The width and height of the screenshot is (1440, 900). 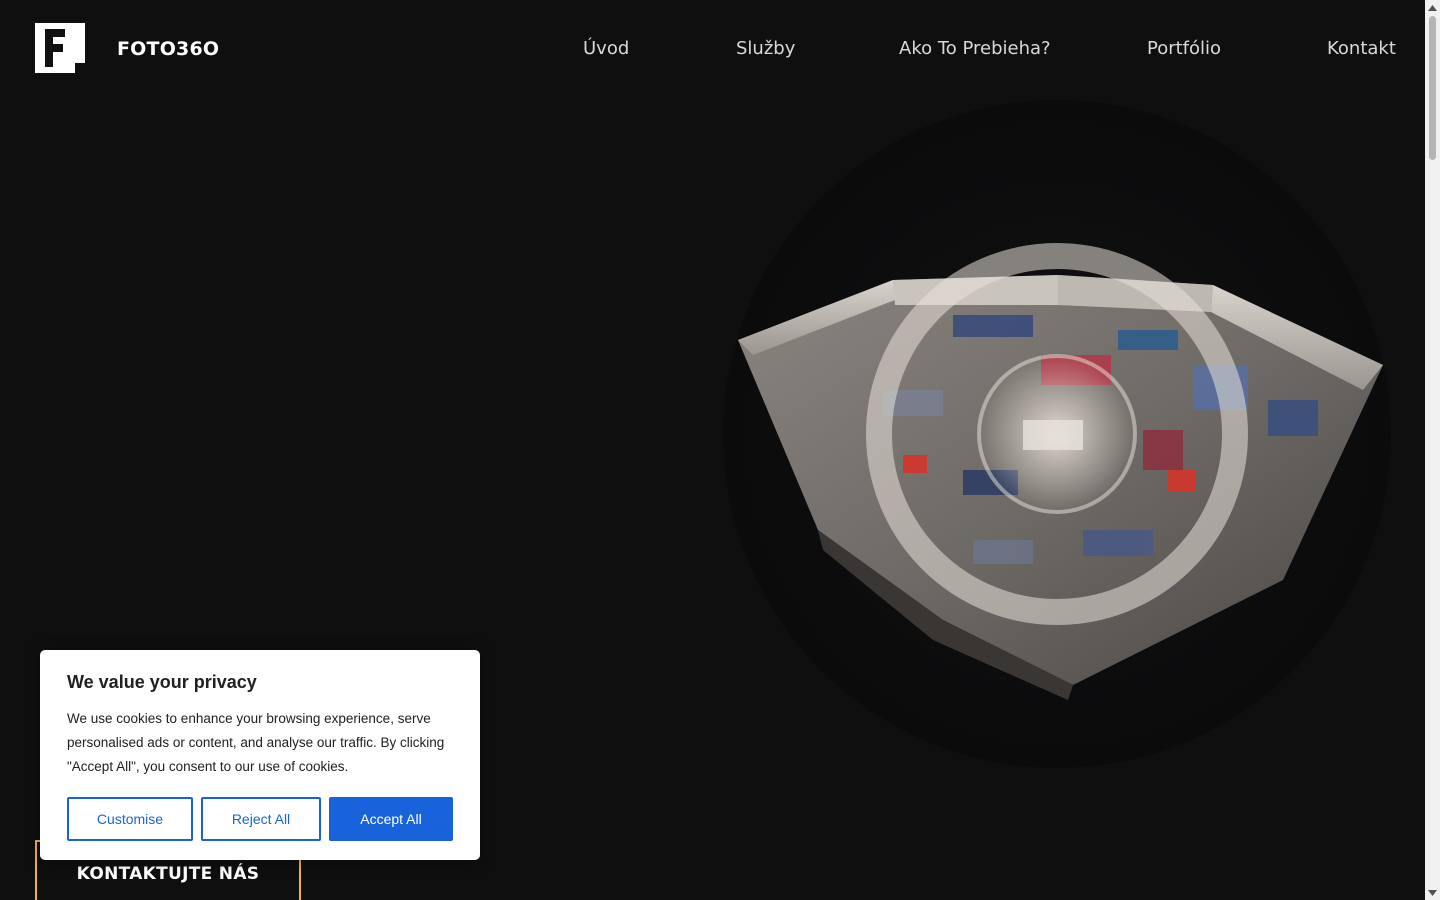 What do you see at coordinates (1184, 48) in the screenshot?
I see `nav-link-portfolio: Portfólio` at bounding box center [1184, 48].